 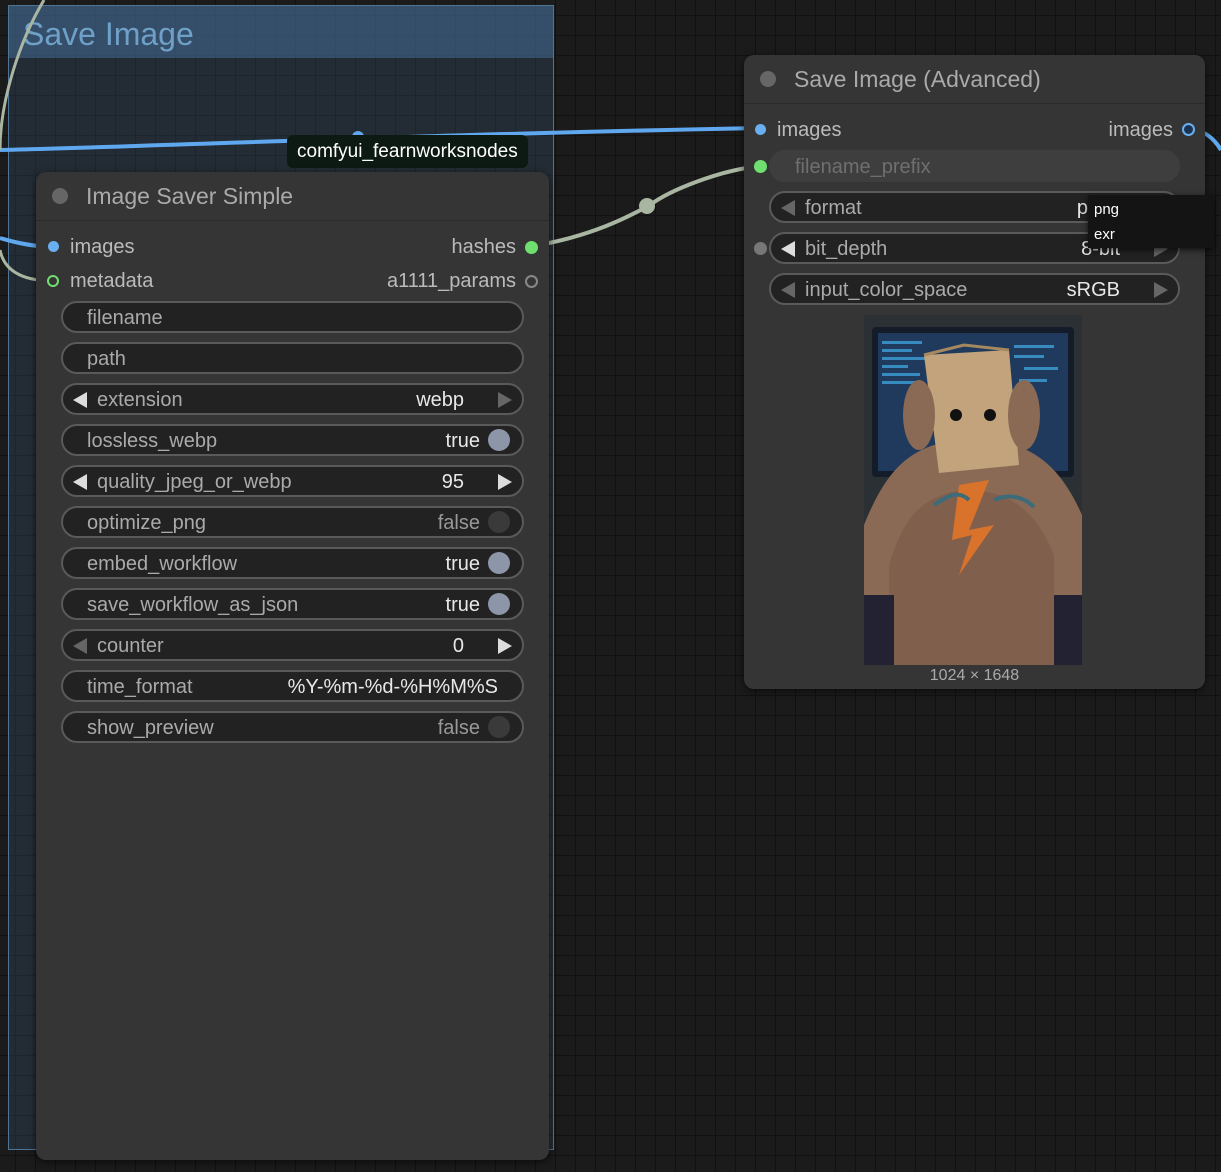 What do you see at coordinates (407, 151) in the screenshot?
I see `node-pack-badge: comfyui_fearnworksnodes` at bounding box center [407, 151].